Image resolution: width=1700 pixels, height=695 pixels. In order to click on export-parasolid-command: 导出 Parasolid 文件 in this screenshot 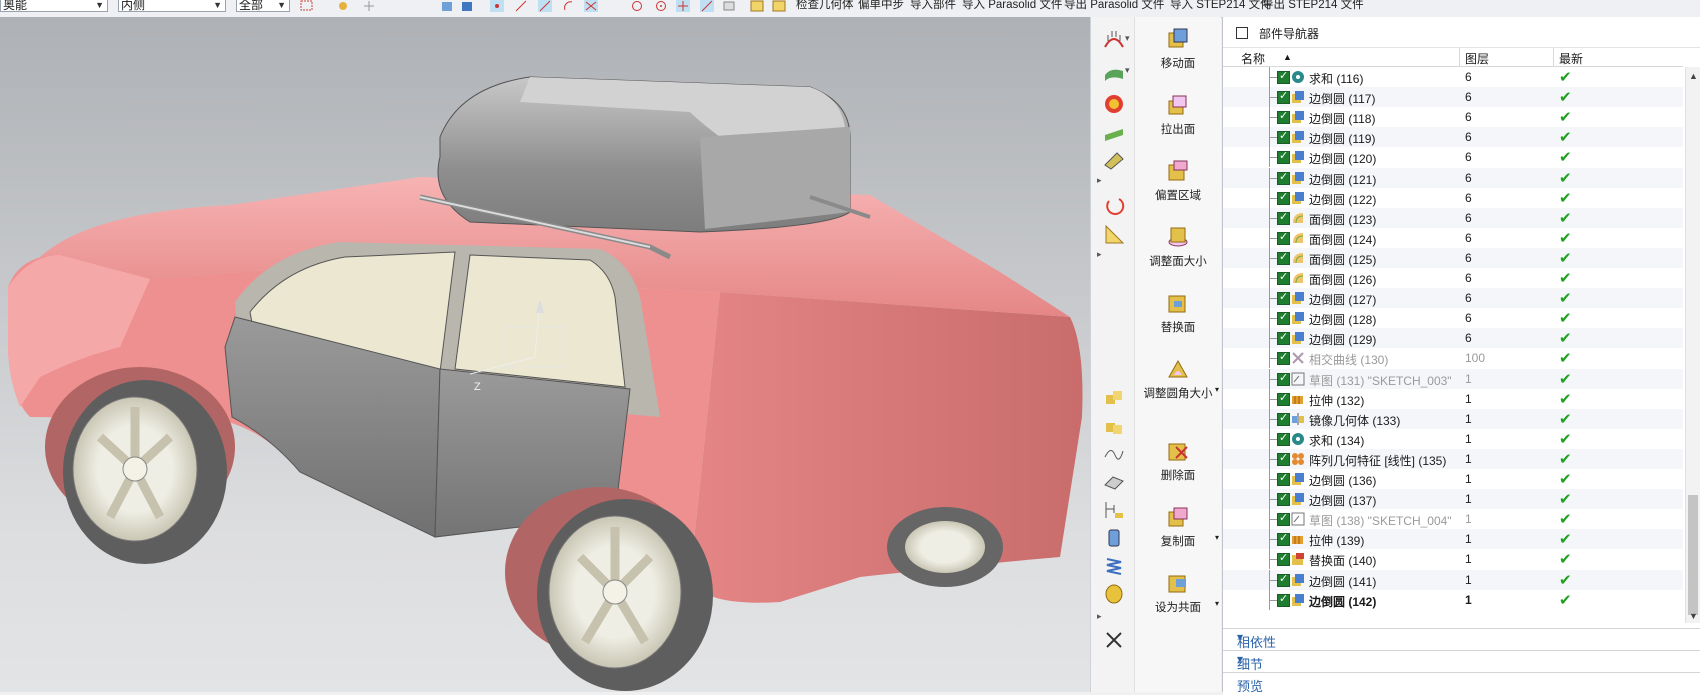, I will do `click(1114, 6)`.